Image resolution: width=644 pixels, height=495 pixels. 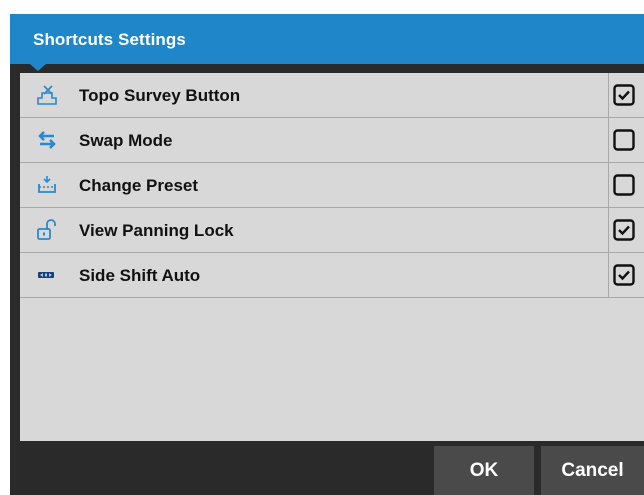 I want to click on shortcut-label: View Panning Lock, so click(x=156, y=230).